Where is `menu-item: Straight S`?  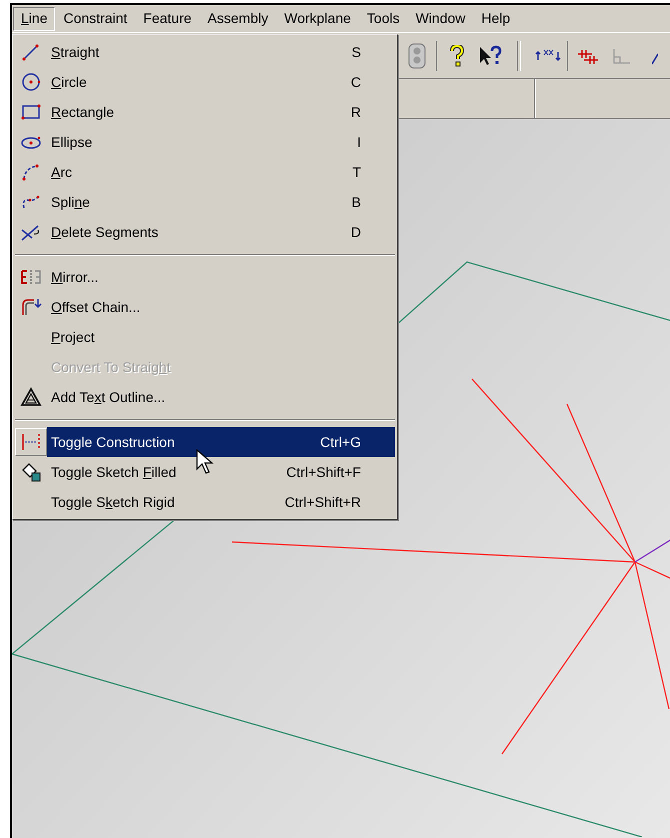
menu-item: Straight S is located at coordinates (221, 52).